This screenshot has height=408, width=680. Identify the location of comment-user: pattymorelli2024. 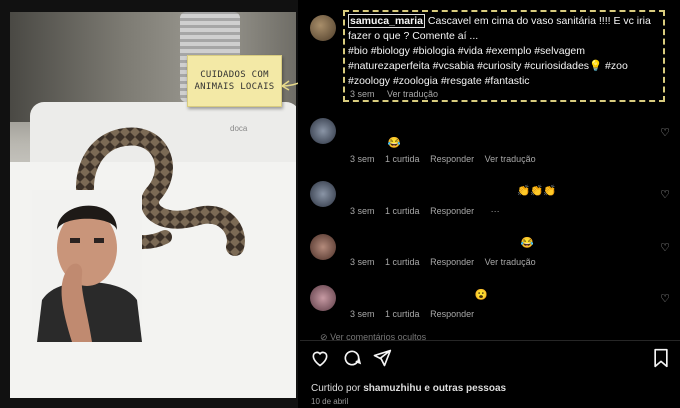
(389, 243).